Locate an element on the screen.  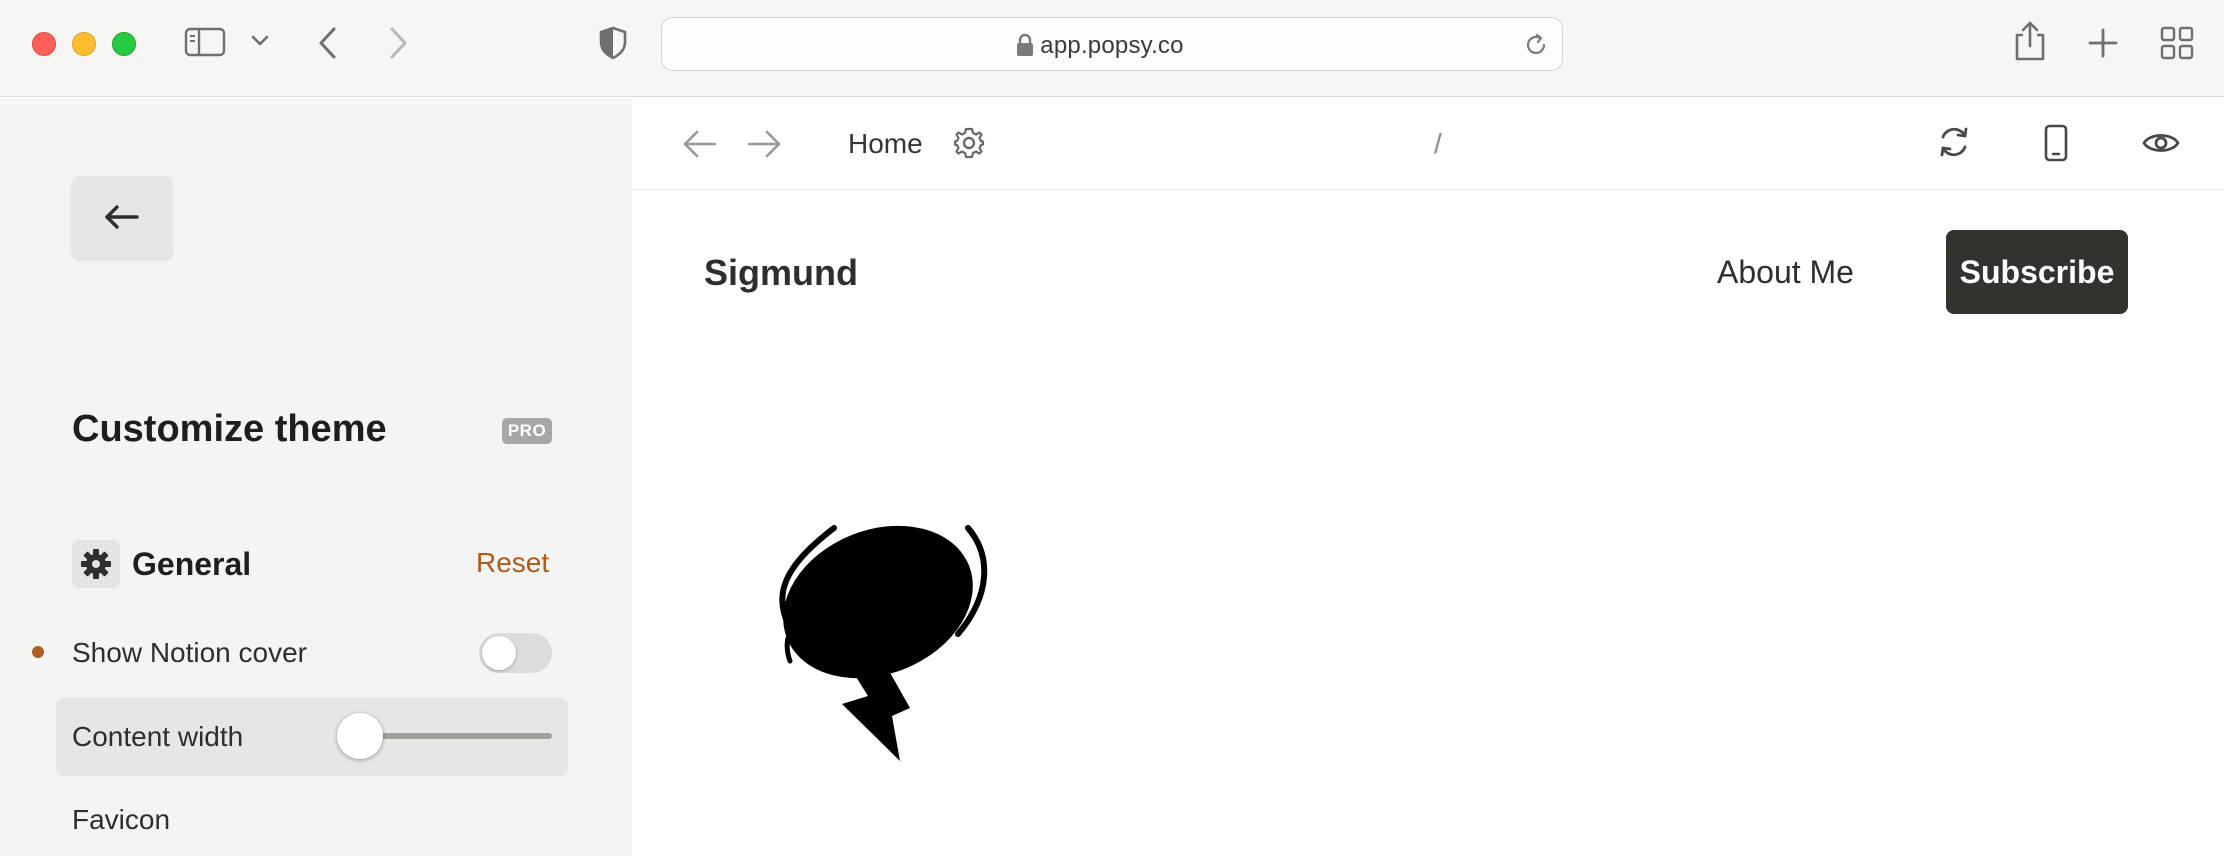
preview-back-icon is located at coordinates (700, 144).